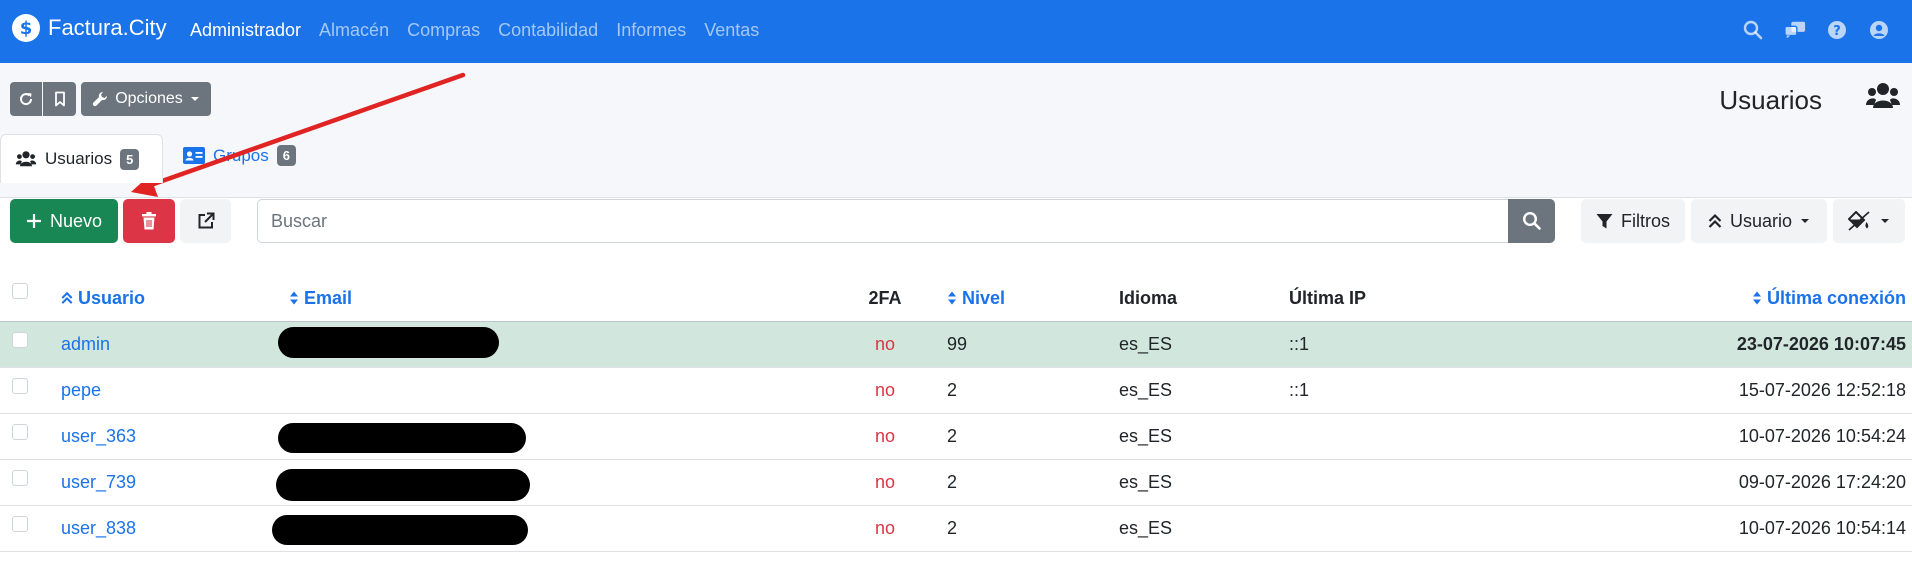 Image resolution: width=1912 pixels, height=586 pixels. I want to click on sort-icon, so click(1756, 298).